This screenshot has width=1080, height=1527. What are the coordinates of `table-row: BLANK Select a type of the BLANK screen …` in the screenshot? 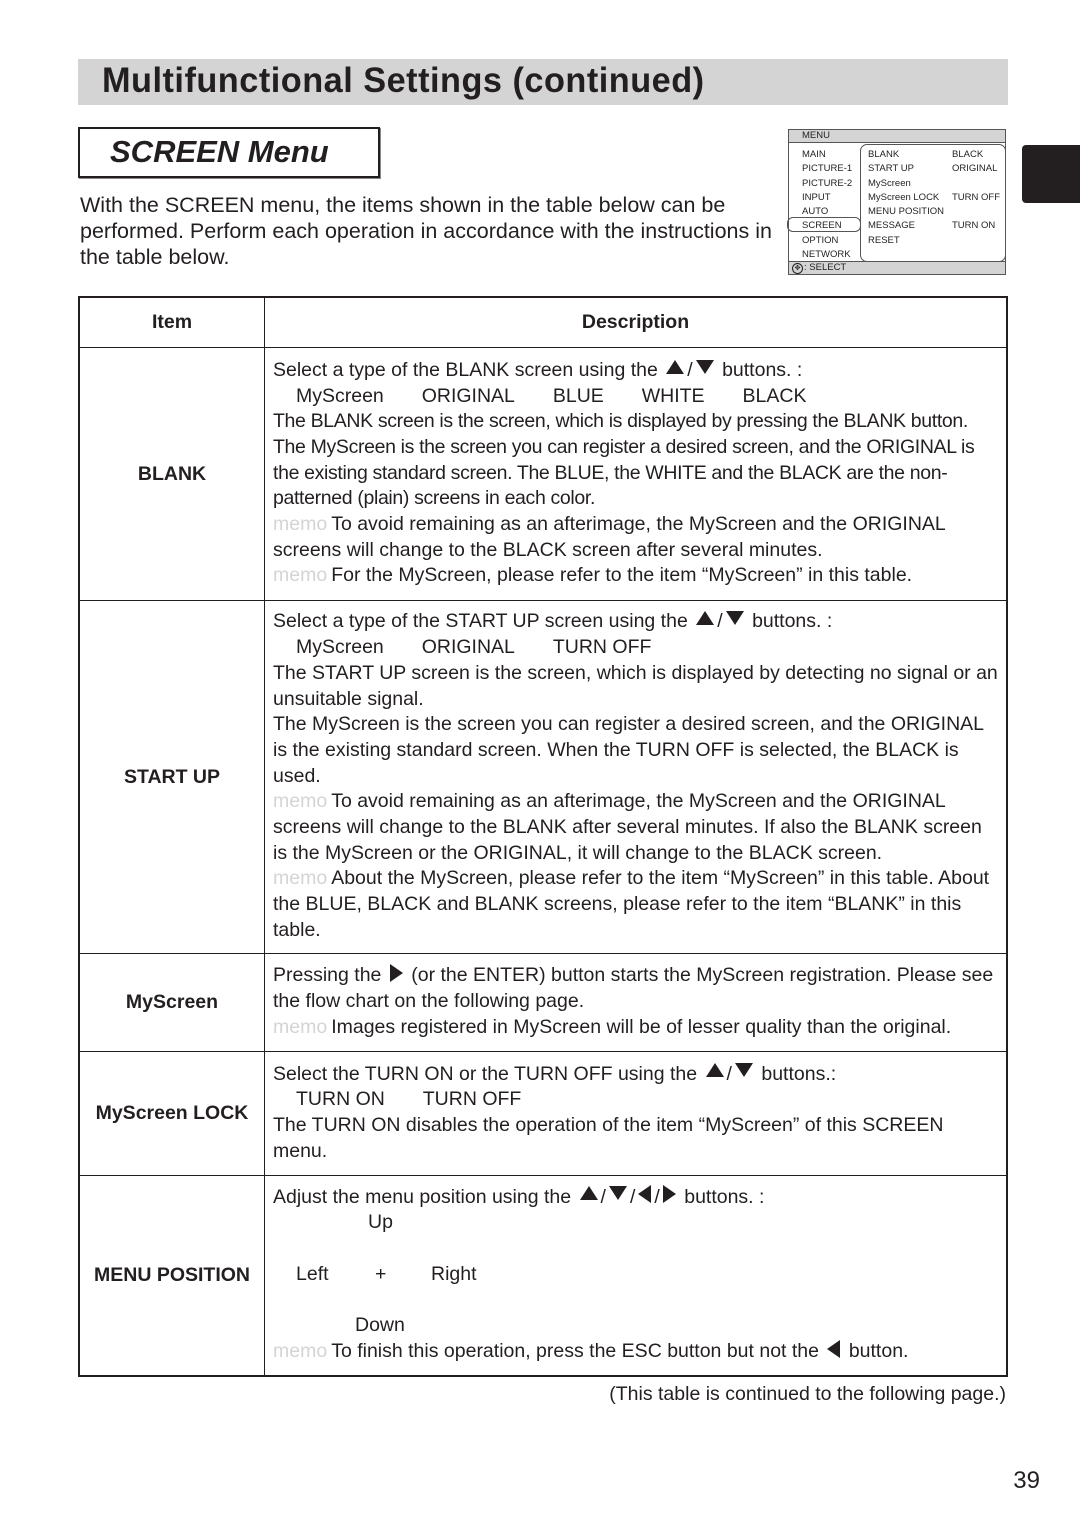 It's located at (543, 474).